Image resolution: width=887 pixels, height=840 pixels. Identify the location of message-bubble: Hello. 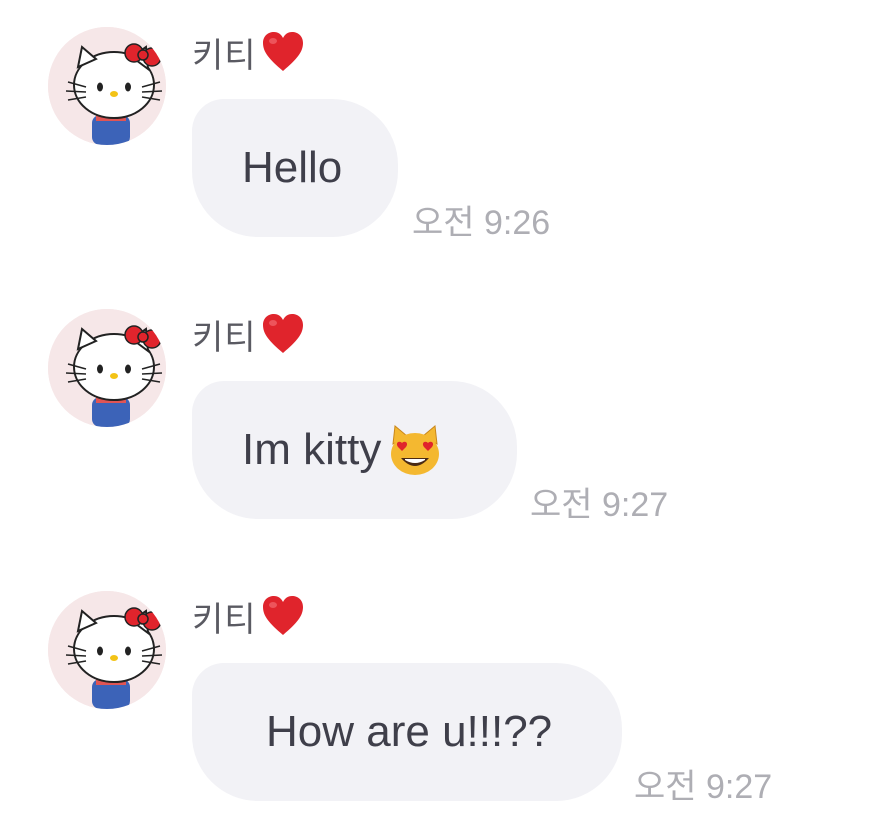
(295, 168).